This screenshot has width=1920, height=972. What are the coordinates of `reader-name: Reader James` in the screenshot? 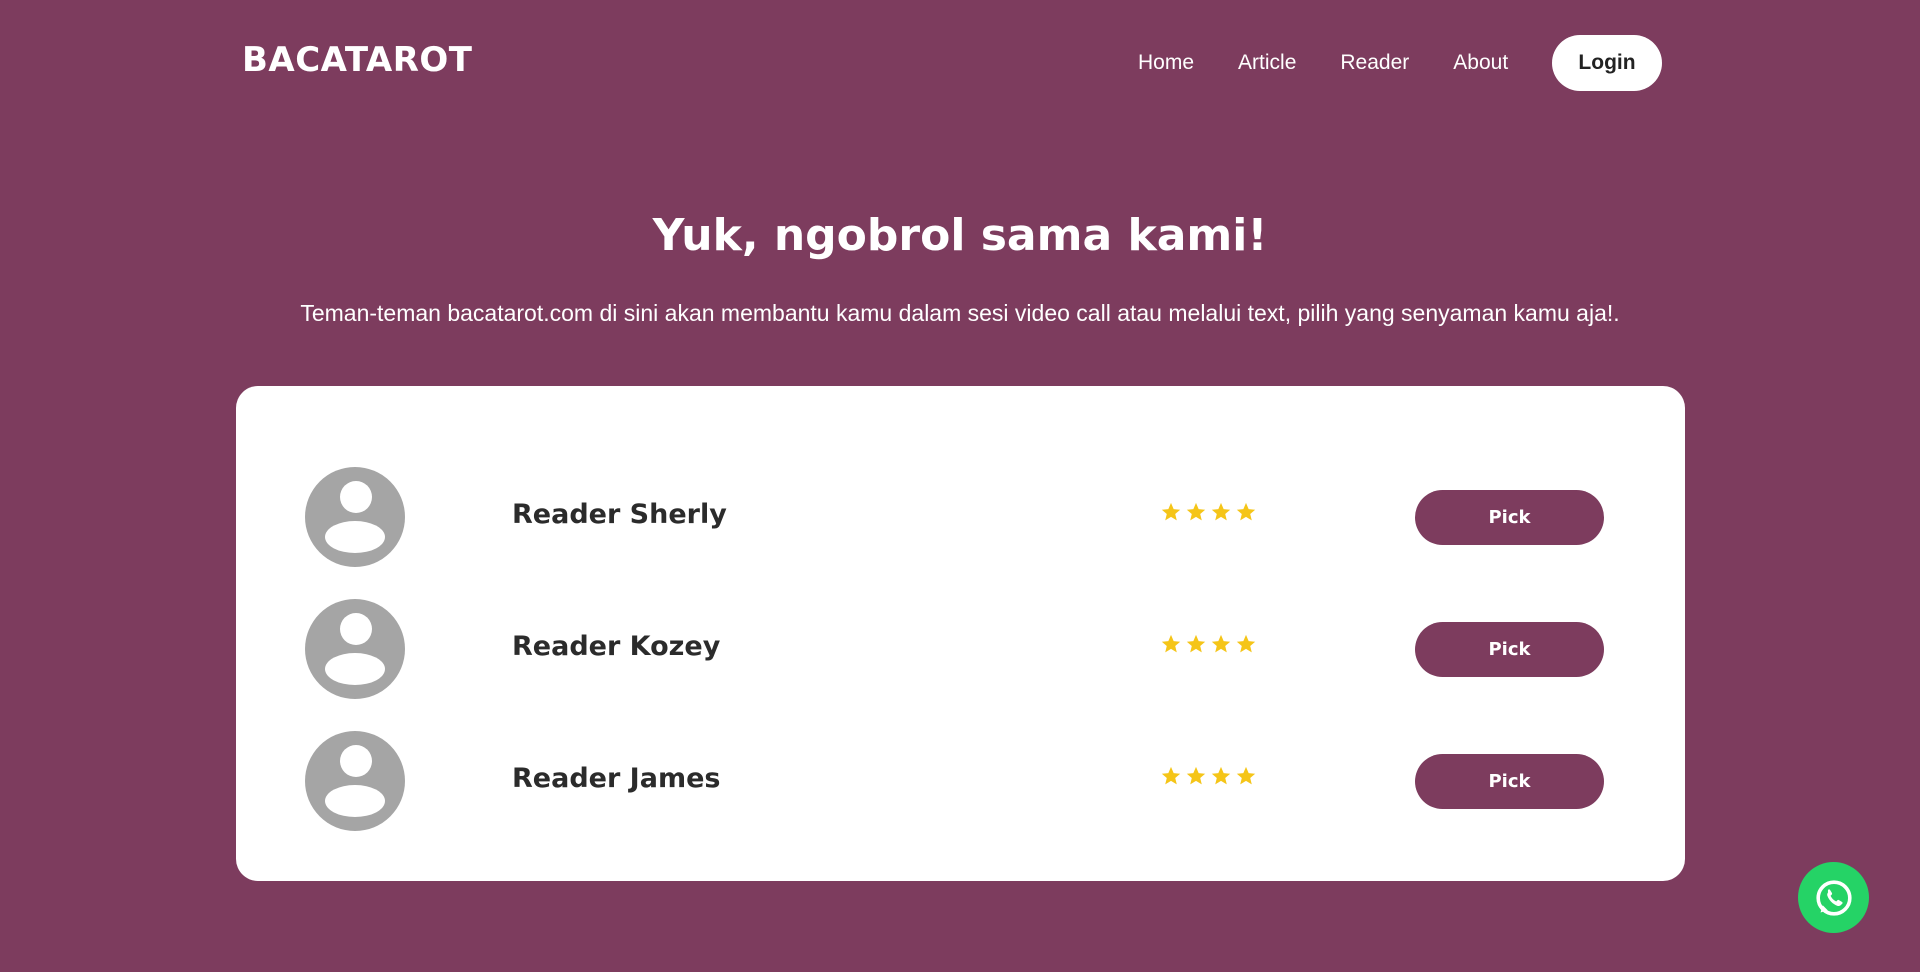 It's located at (616, 778).